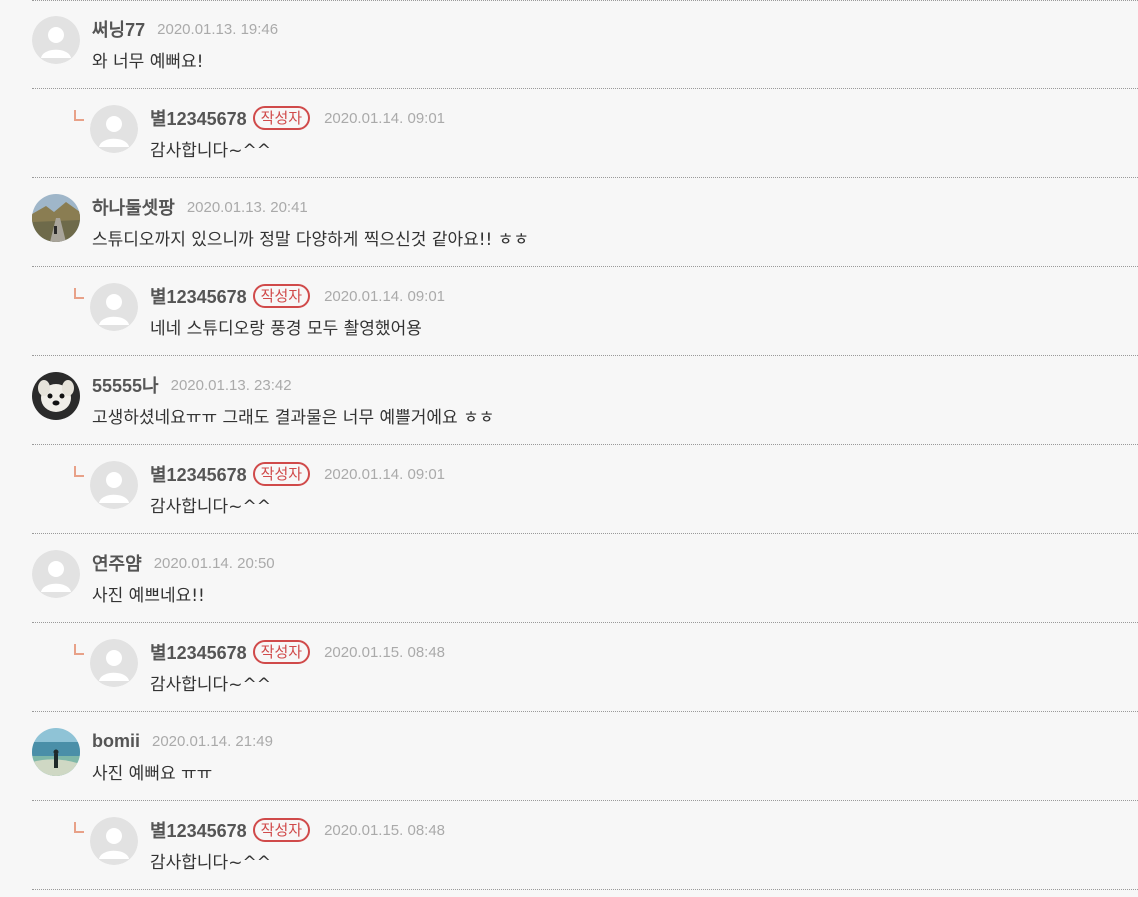  Describe the element at coordinates (148, 596) in the screenshot. I see `comment-text: 사진 예쁘네요!!` at that location.